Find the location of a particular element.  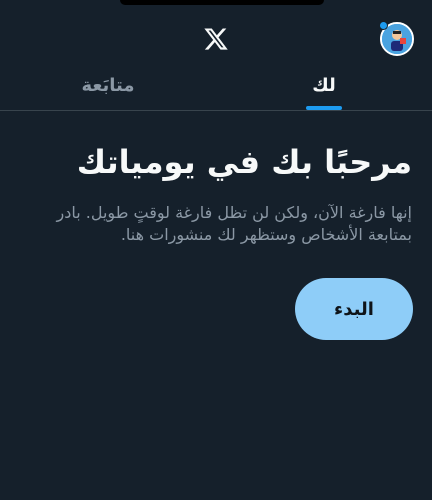

top-bar is located at coordinates (216, 34).